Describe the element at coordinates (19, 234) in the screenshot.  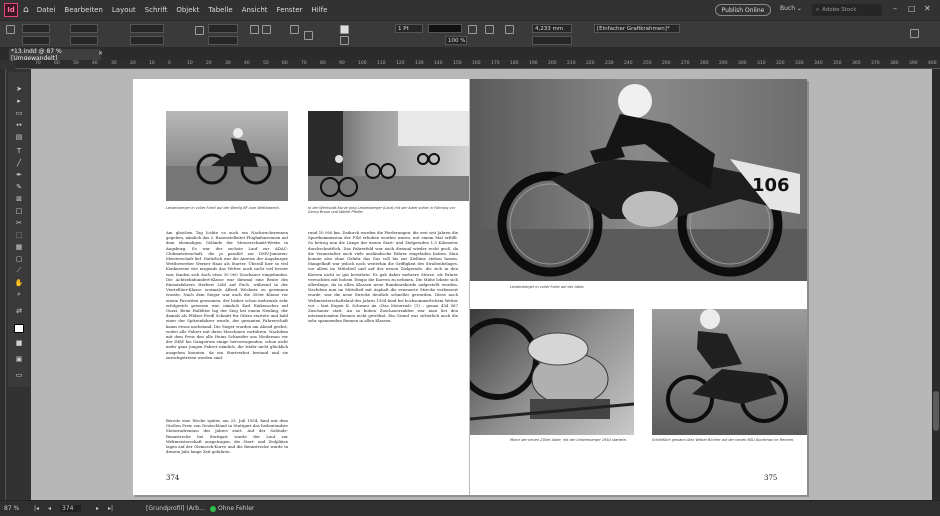
I see `free-transform-tool-icon: ⬚` at that location.